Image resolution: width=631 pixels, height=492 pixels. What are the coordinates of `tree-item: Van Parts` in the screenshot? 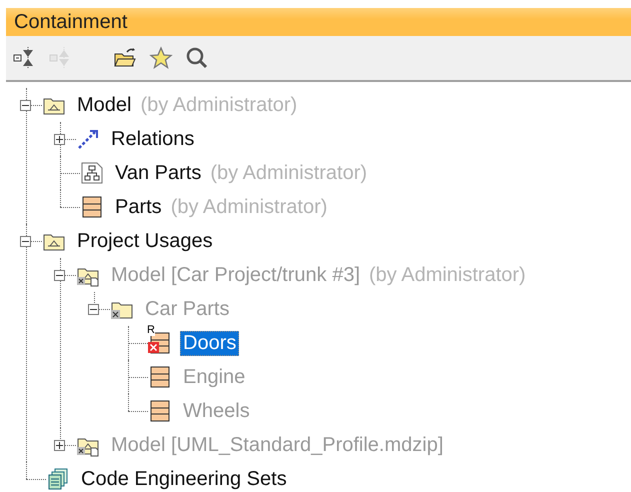 It's located at (158, 173).